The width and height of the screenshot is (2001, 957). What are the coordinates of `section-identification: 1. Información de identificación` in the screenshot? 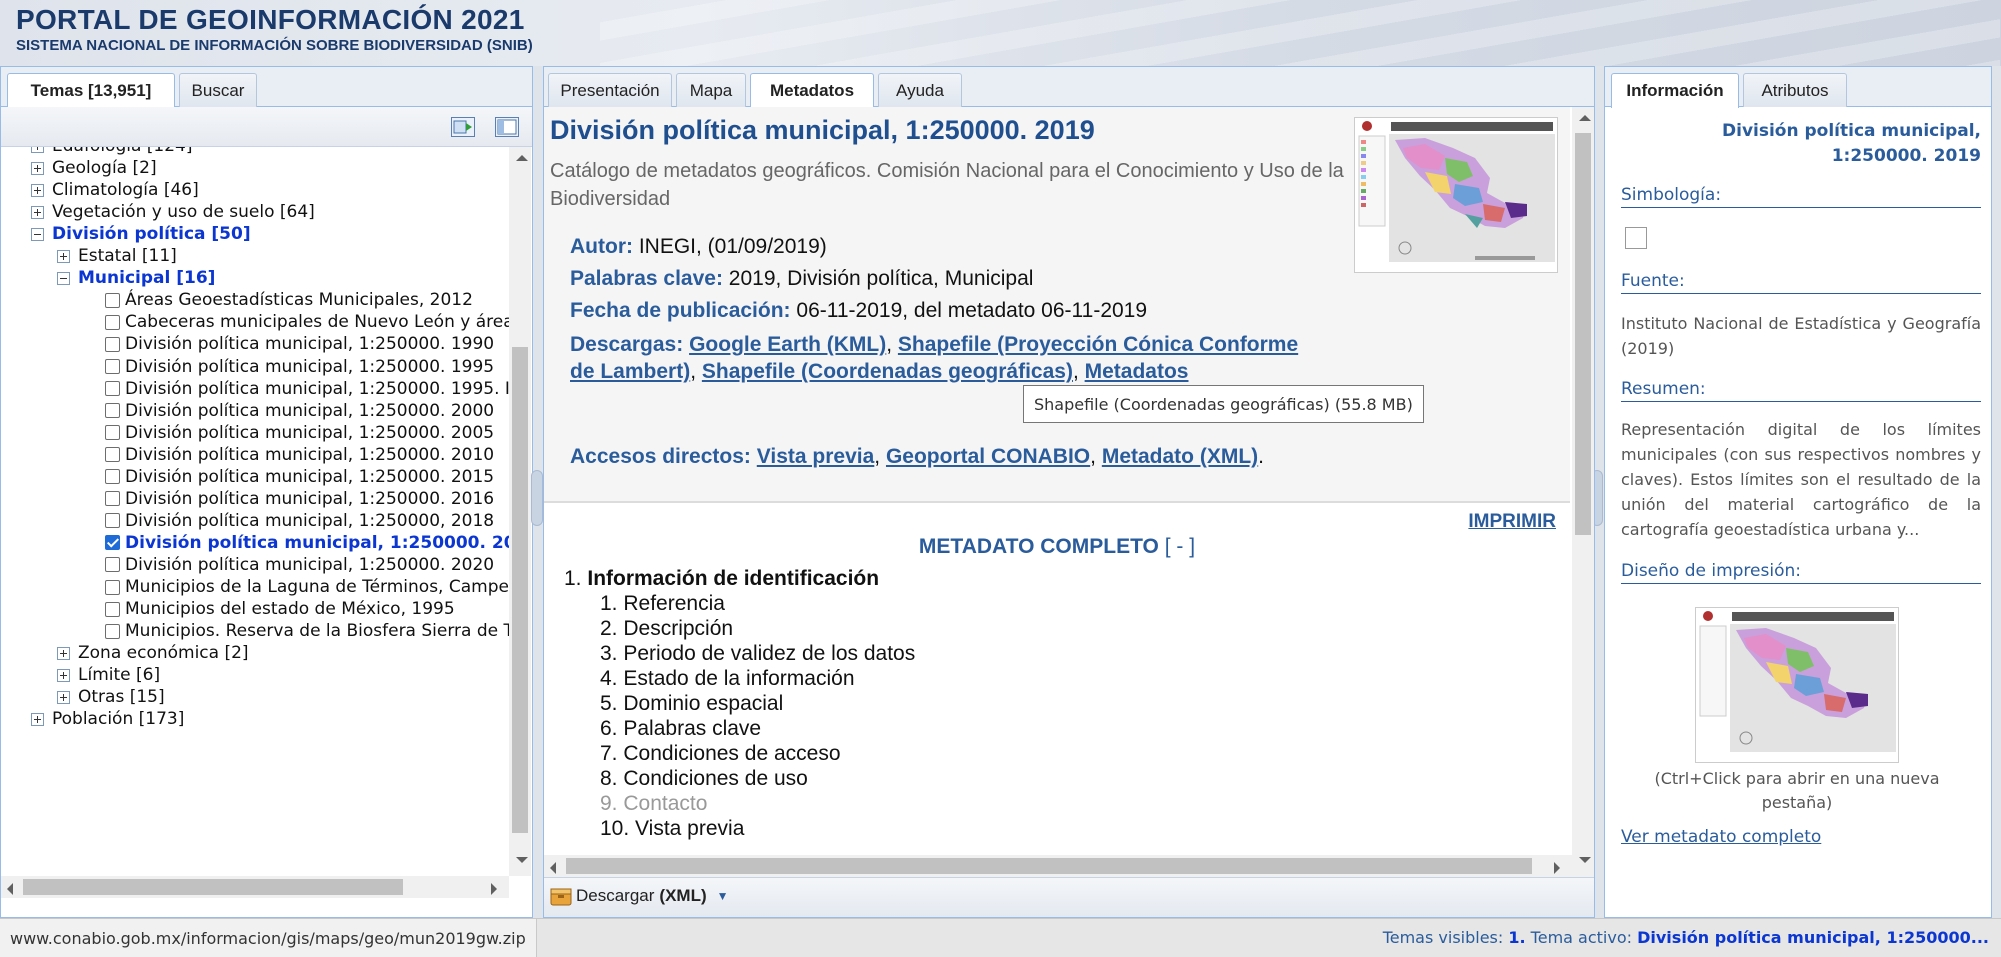 It's located at (721, 579).